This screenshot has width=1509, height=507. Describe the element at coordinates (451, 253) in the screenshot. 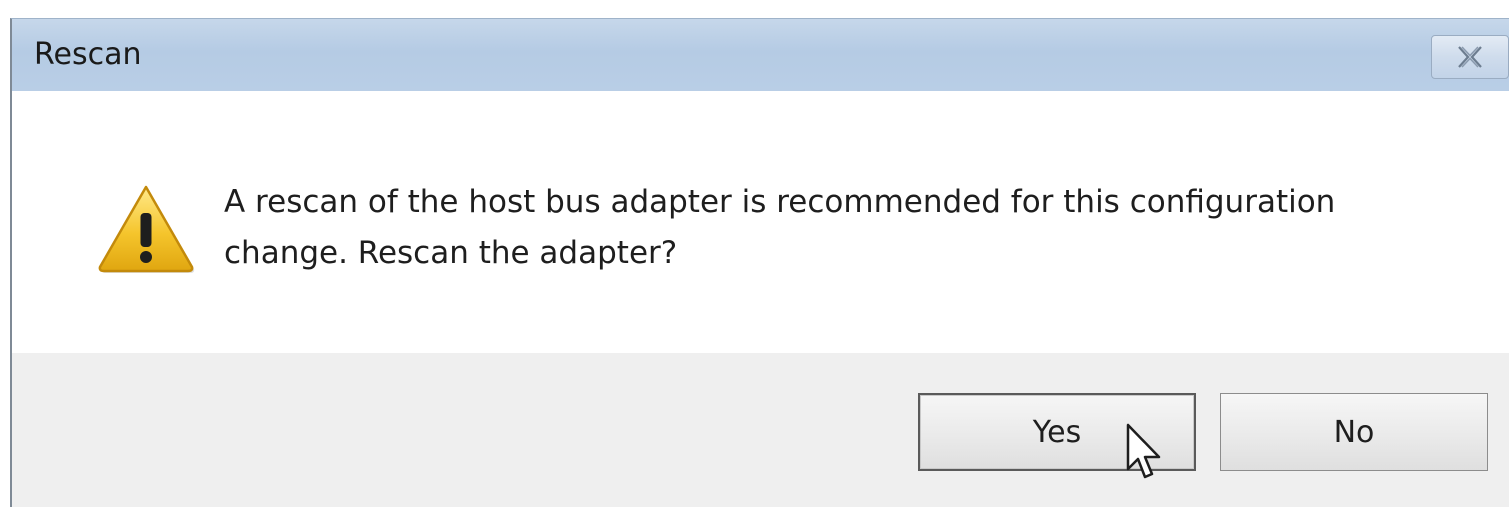

I see `message-line-2: change. Rescan the adapter?` at that location.